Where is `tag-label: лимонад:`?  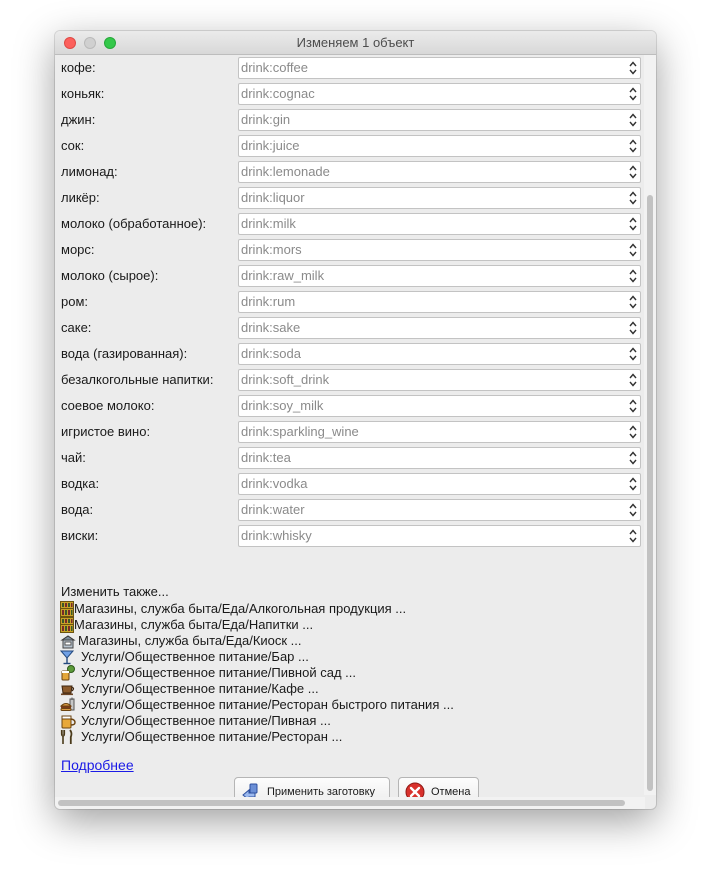 tag-label: лимонад: is located at coordinates (89, 171).